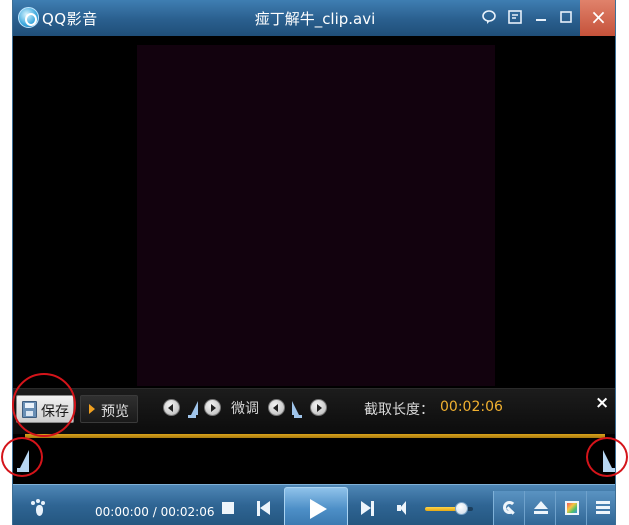 Image resolution: width=629 pixels, height=525 pixels. I want to click on end-marker-icon, so click(297, 408).